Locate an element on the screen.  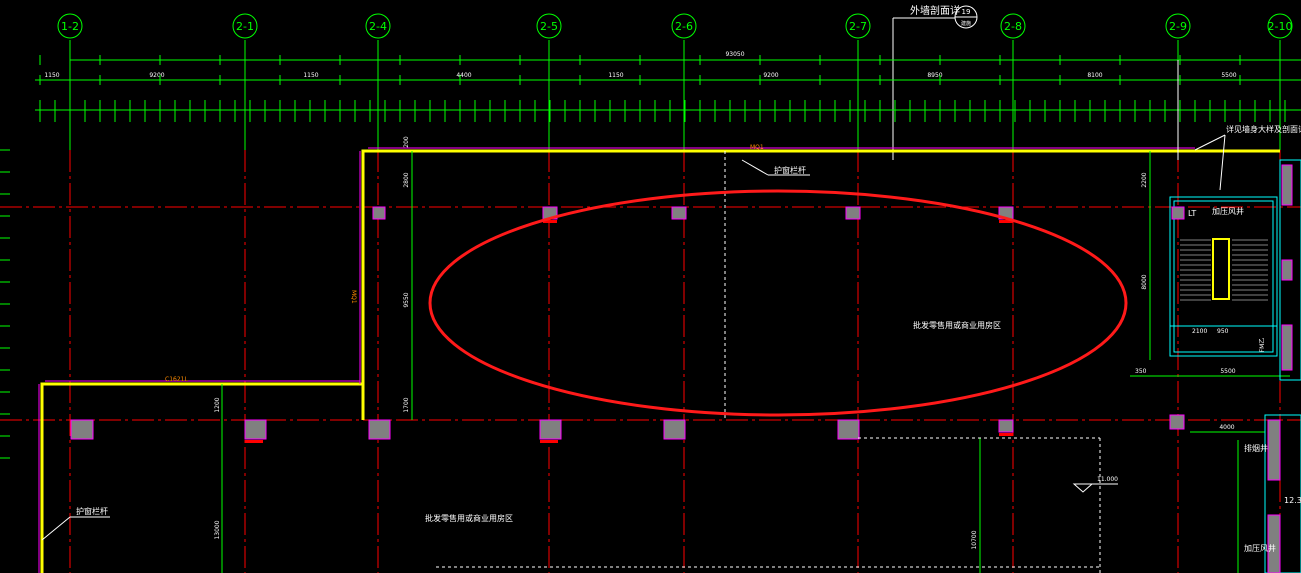
stair-well is located at coordinates (1221, 269).